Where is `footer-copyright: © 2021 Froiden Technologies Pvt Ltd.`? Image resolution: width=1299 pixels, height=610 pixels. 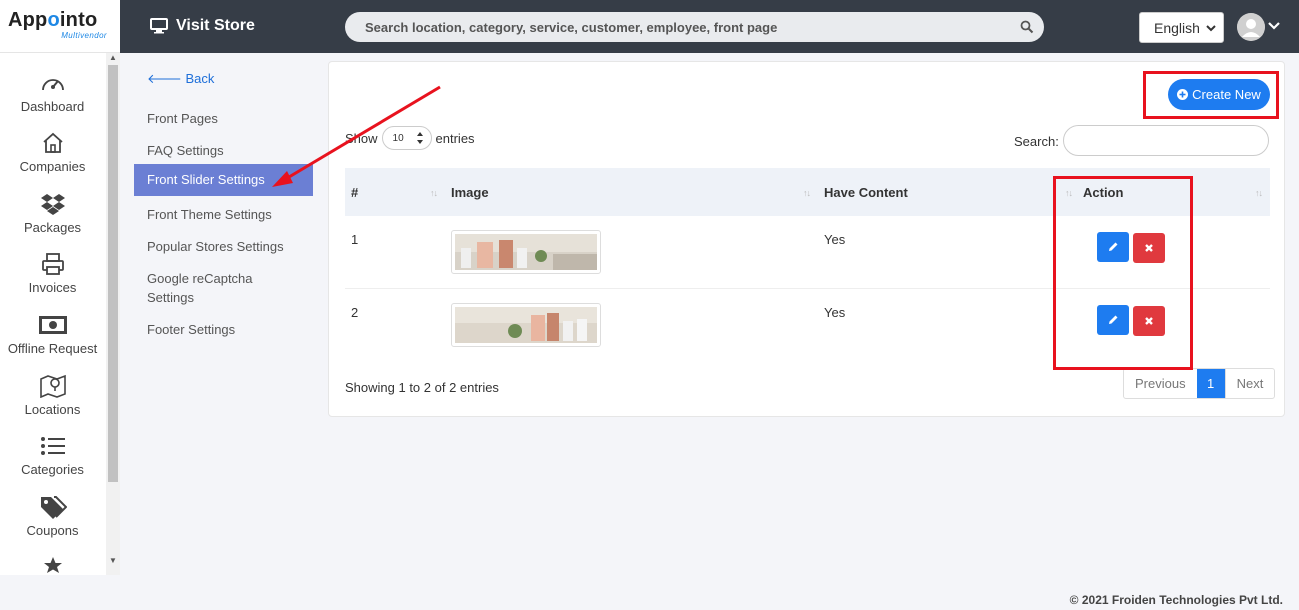 footer-copyright: © 2021 Froiden Technologies Pvt Ltd. is located at coordinates (1176, 600).